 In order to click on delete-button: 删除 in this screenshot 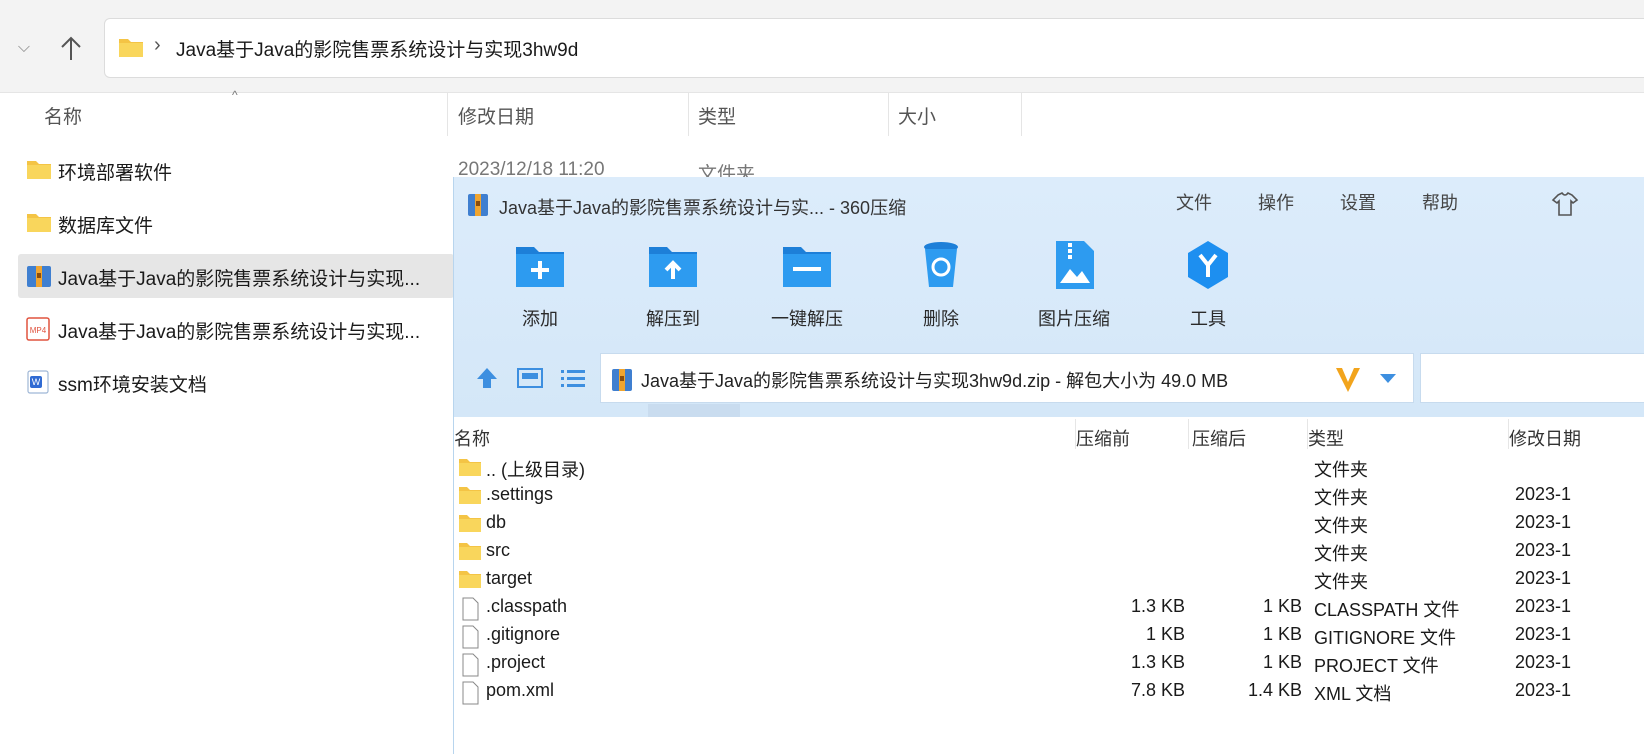, I will do `click(941, 287)`.